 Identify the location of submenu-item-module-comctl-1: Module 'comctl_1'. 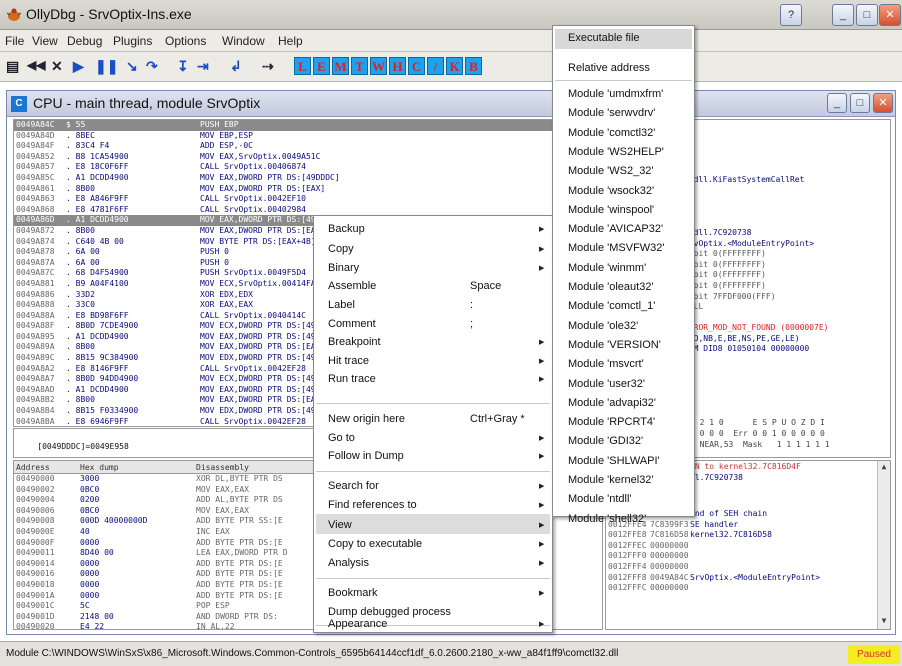
(611, 306).